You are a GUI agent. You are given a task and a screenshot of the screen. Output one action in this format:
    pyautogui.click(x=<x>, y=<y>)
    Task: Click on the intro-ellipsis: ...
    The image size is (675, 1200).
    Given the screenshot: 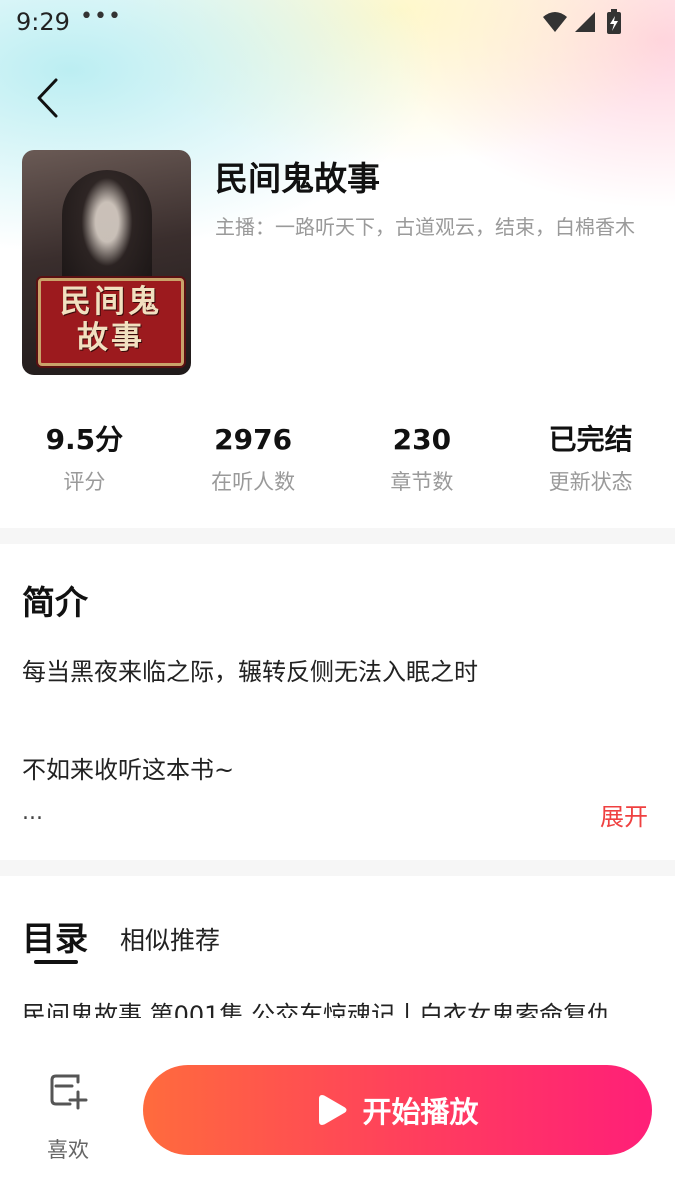 What is the action you would take?
    pyautogui.click(x=32, y=812)
    